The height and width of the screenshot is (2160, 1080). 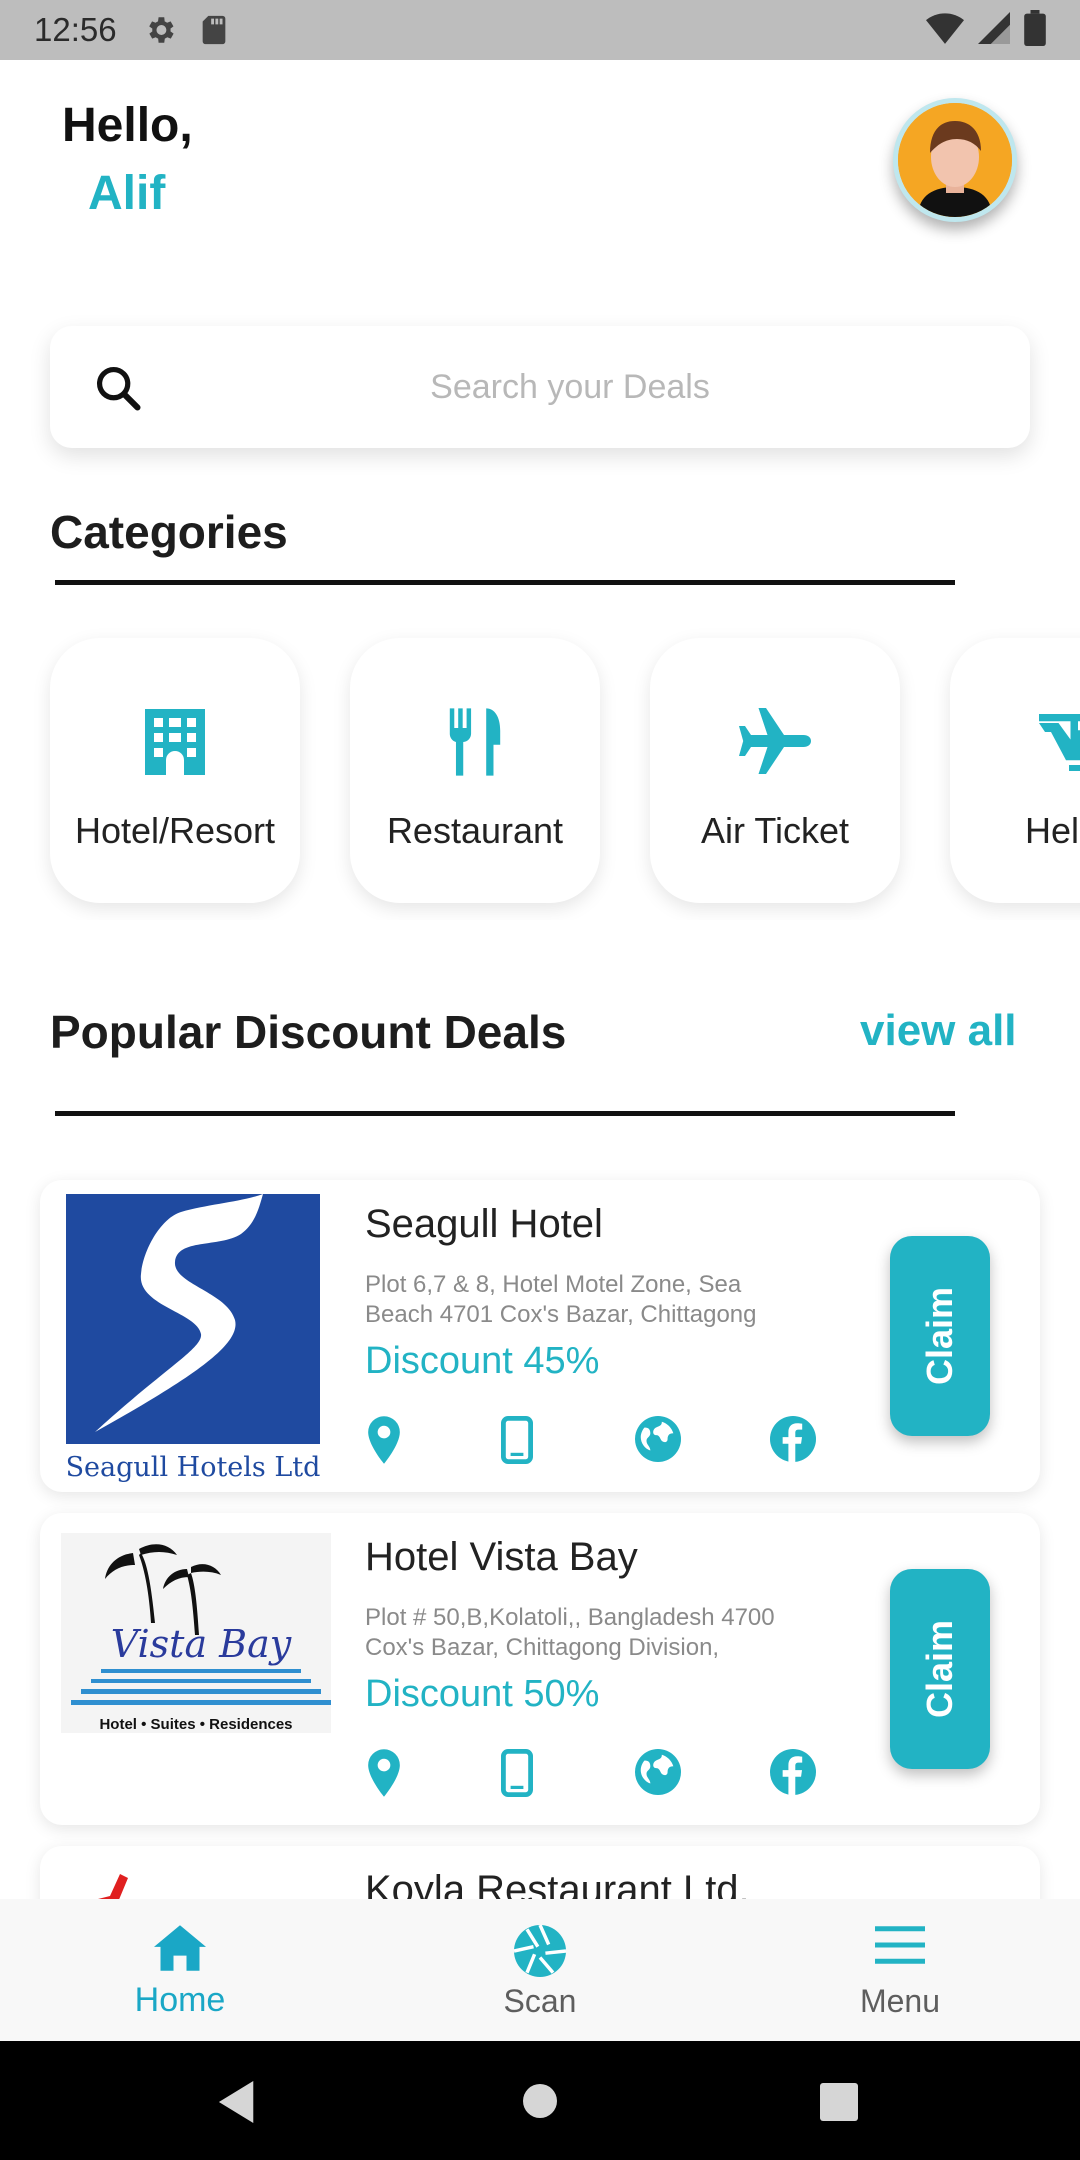 What do you see at coordinates (1035, 30) in the screenshot?
I see `battery-icon` at bounding box center [1035, 30].